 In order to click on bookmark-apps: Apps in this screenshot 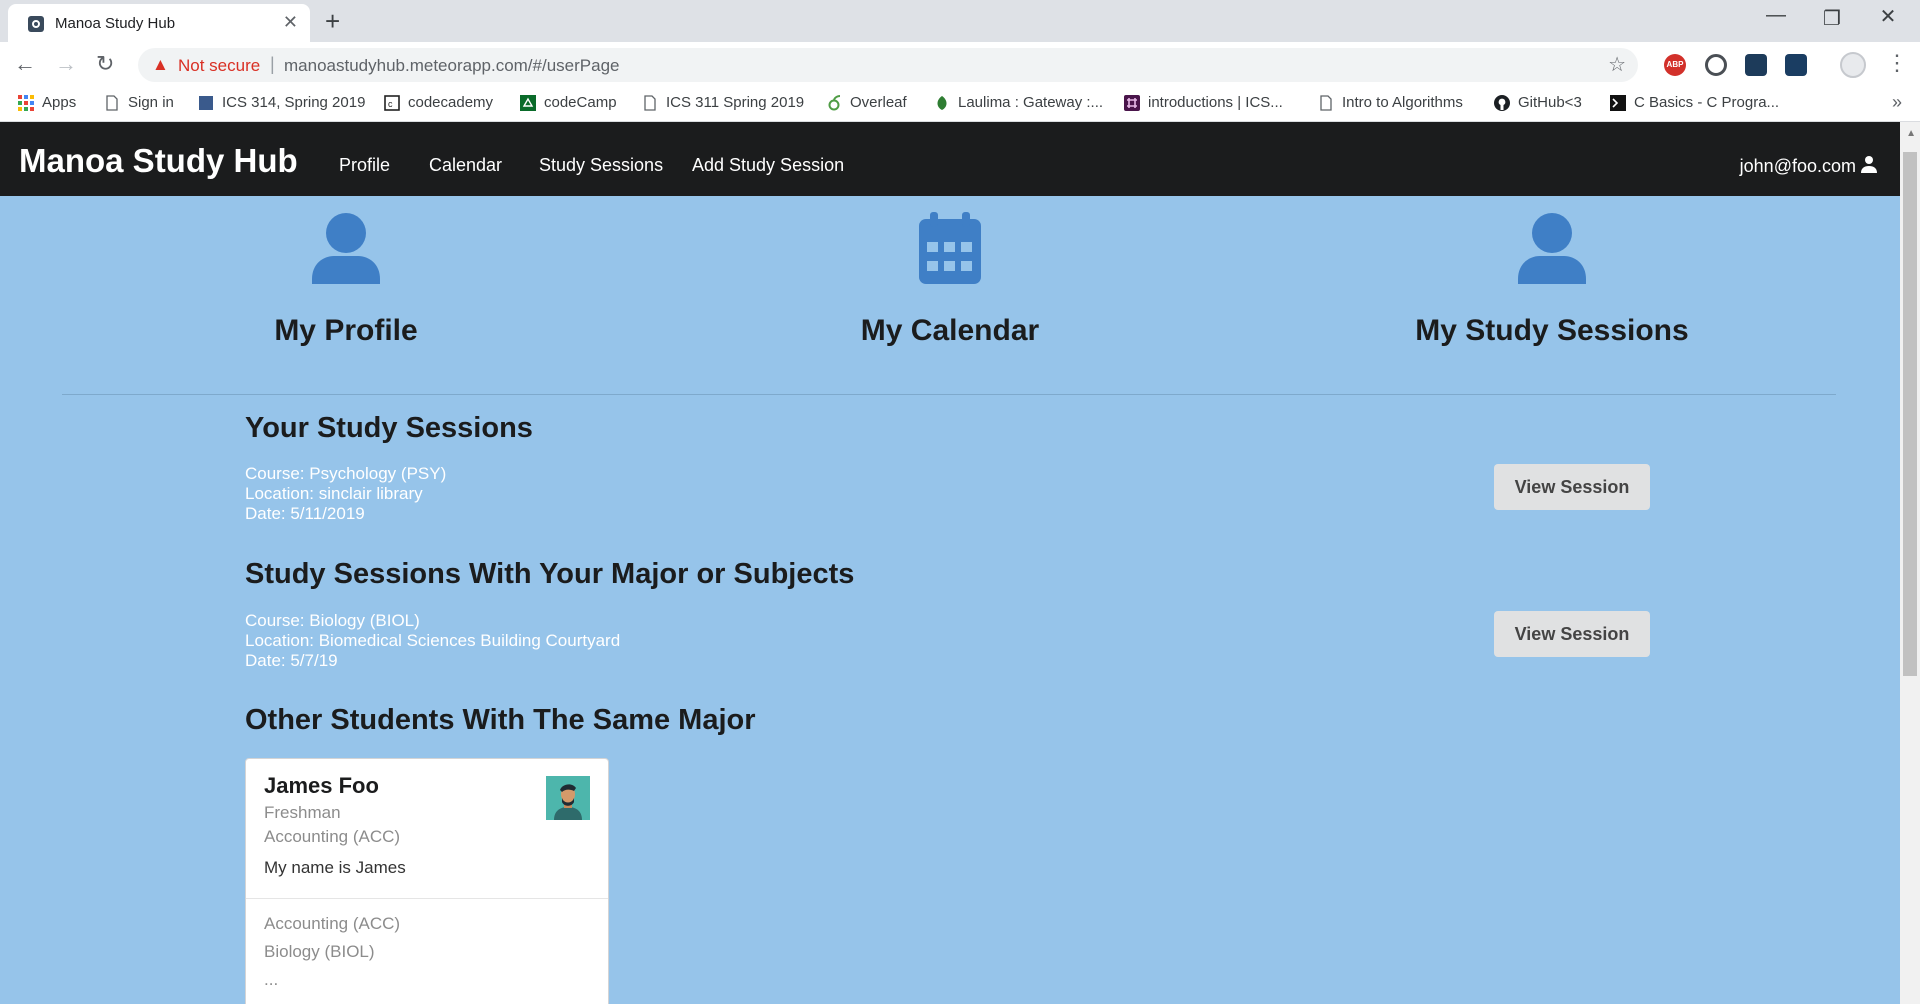, I will do `click(47, 102)`.